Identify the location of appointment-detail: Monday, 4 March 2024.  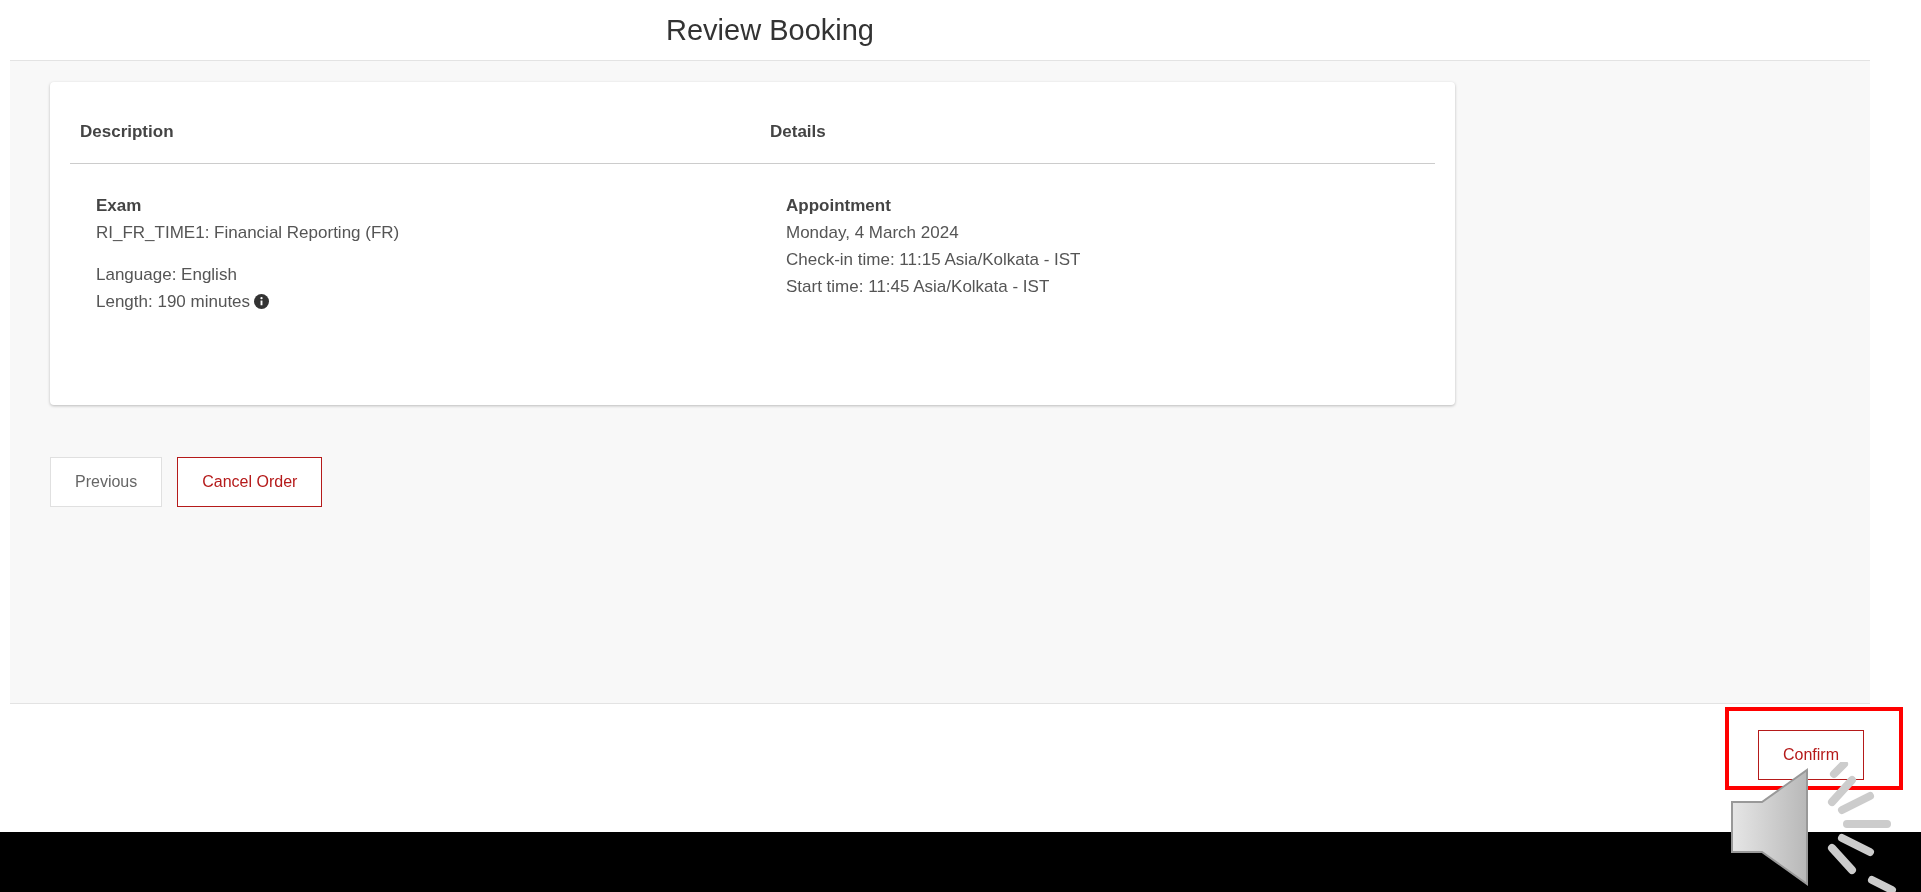
(873, 232).